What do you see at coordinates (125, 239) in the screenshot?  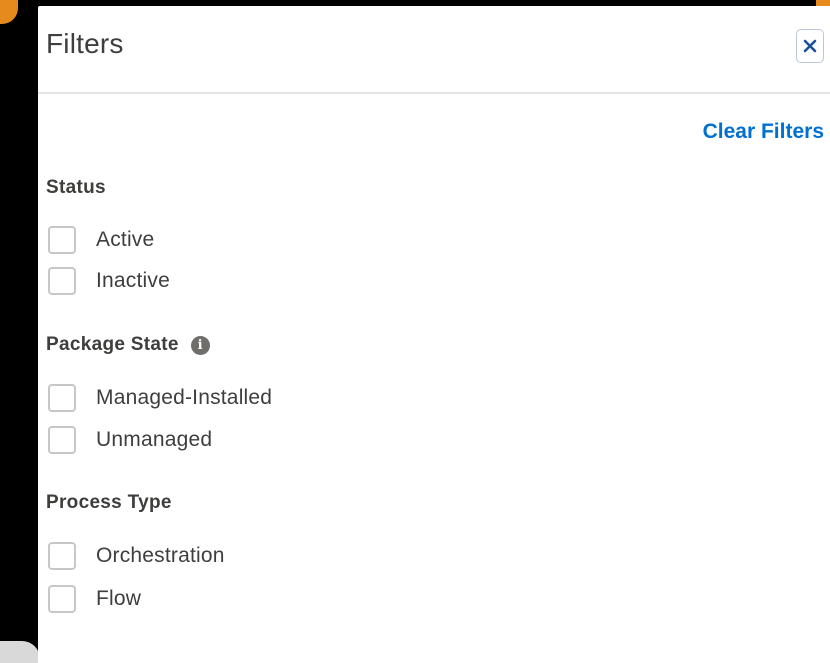 I see `option-label: Active` at bounding box center [125, 239].